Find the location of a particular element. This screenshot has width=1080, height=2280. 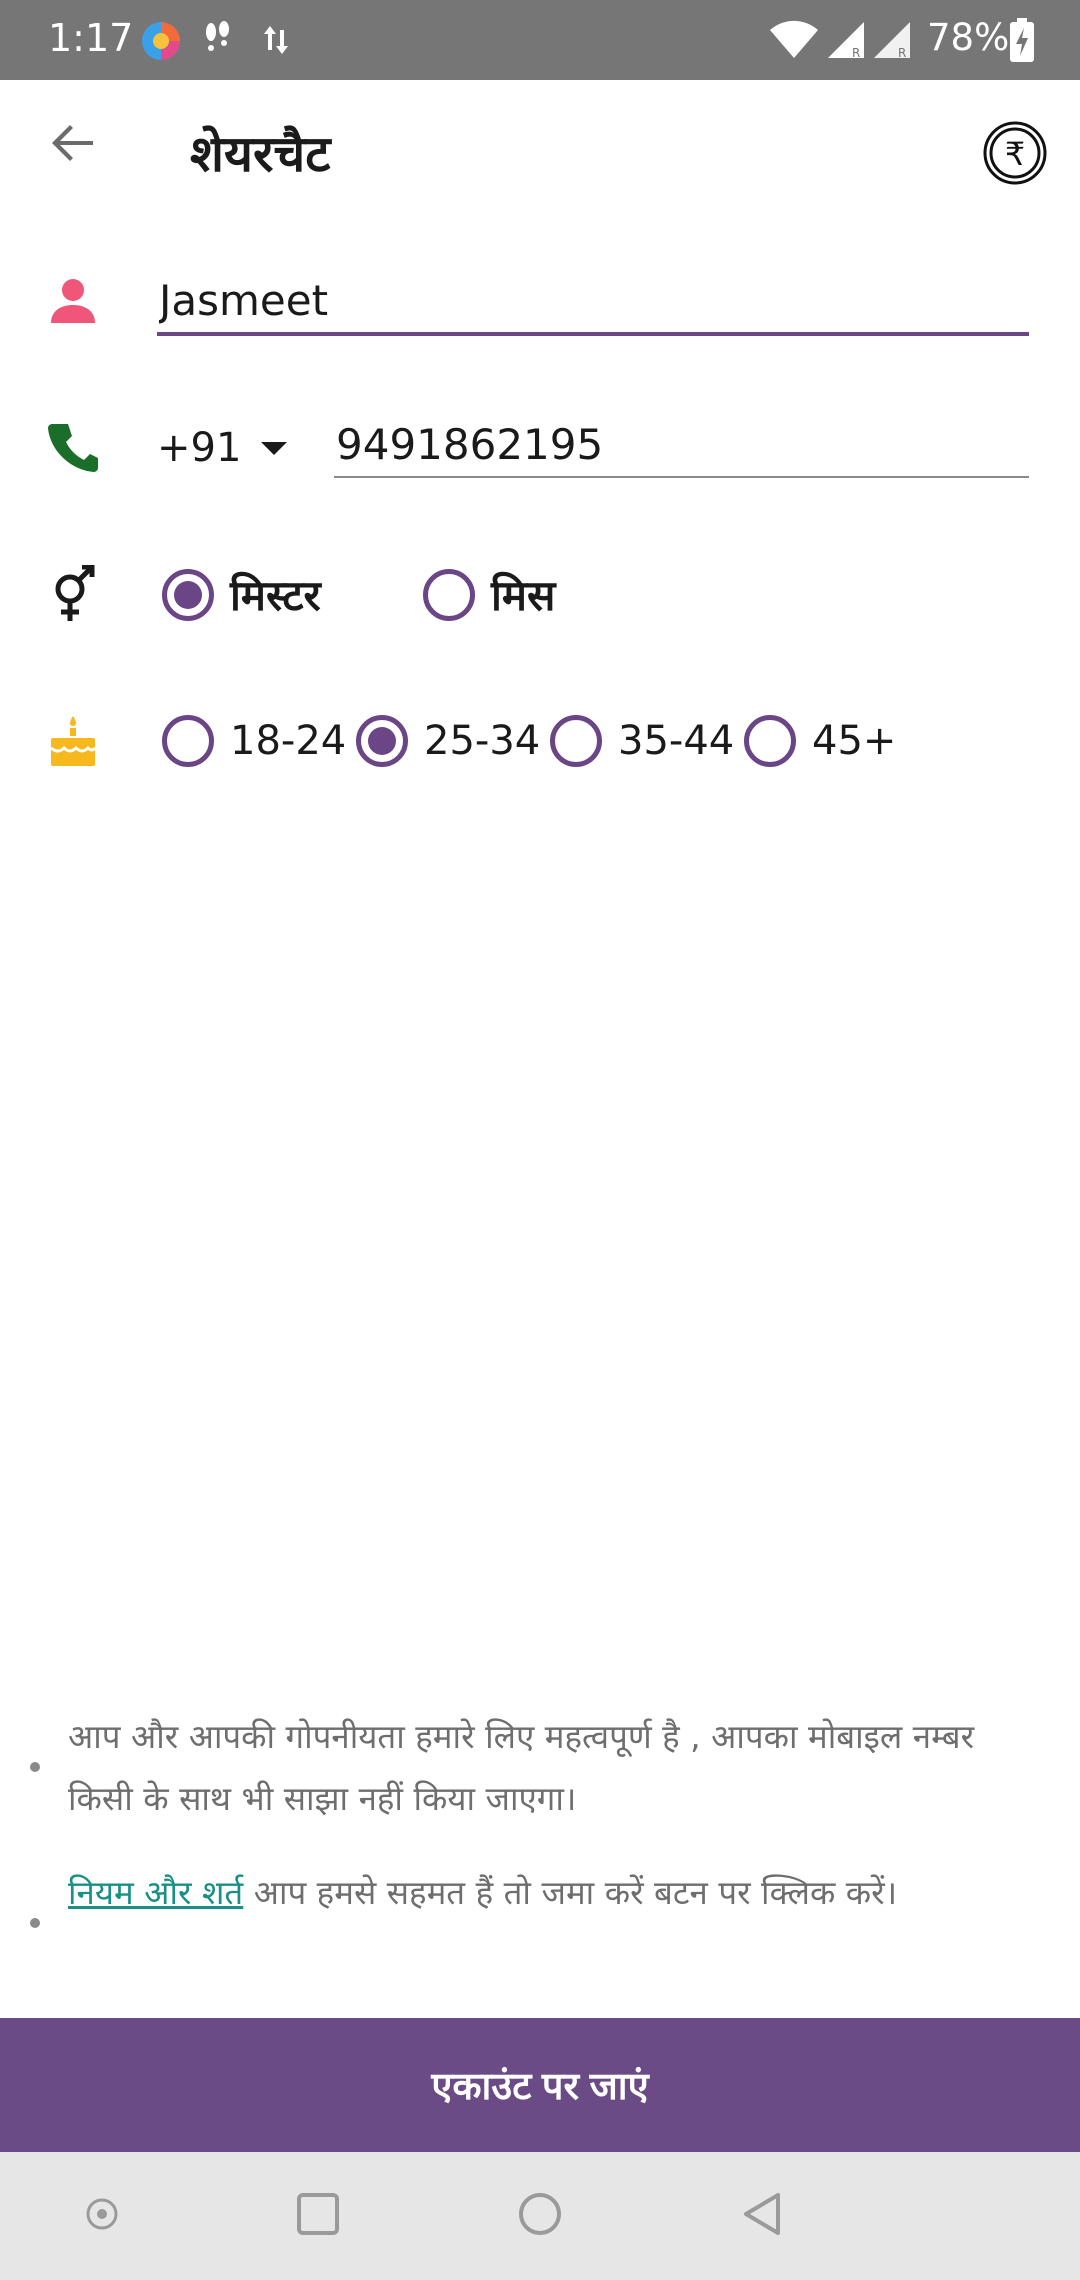

nav-assistant-button is located at coordinates (102, 2216).